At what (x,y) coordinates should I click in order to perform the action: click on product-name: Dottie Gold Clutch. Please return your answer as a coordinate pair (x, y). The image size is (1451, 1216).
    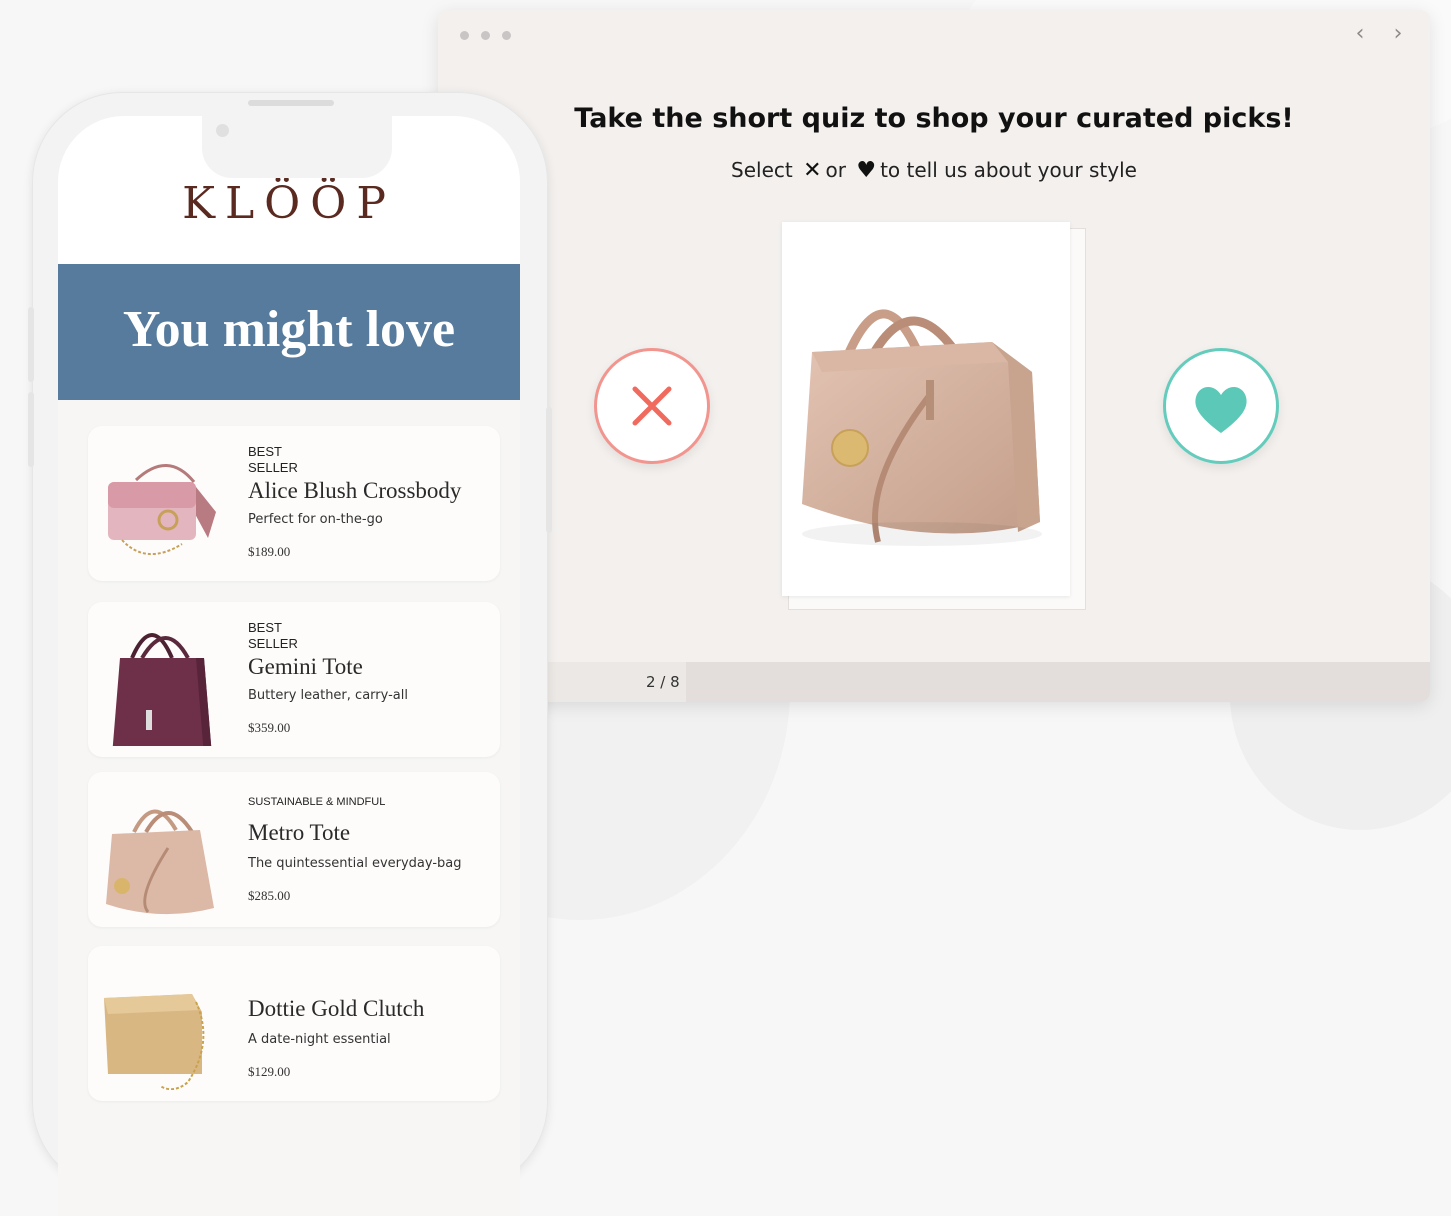
    Looking at the image, I should click on (336, 1009).